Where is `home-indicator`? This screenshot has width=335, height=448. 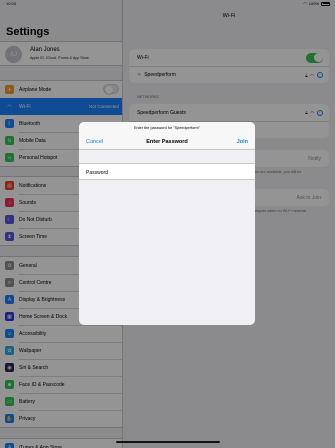
home-indicator is located at coordinates (168, 442).